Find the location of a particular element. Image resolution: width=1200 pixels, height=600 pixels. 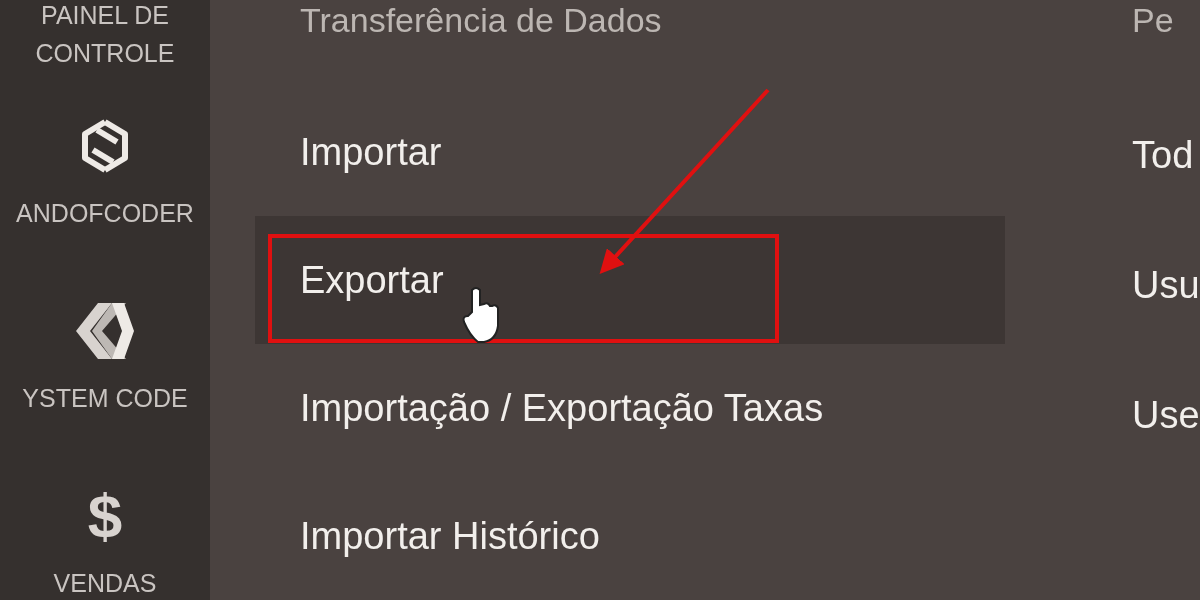

menu-link: Importar Histórico is located at coordinates (450, 536).